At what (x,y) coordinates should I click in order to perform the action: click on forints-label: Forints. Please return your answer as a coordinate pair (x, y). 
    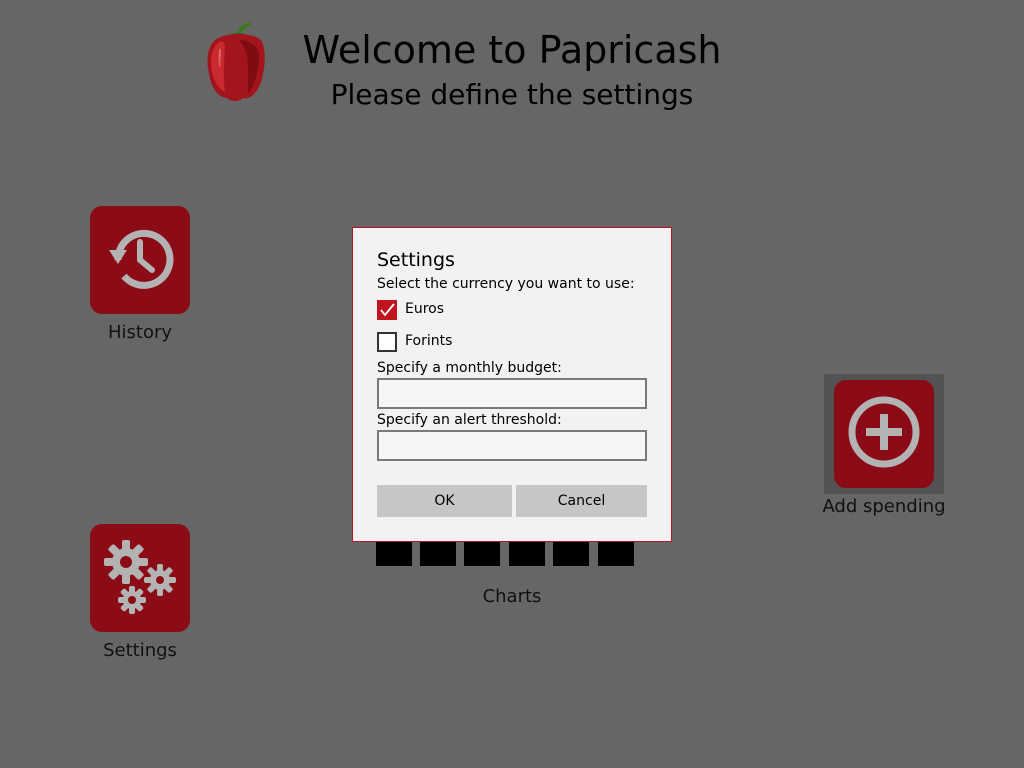
    Looking at the image, I should click on (428, 341).